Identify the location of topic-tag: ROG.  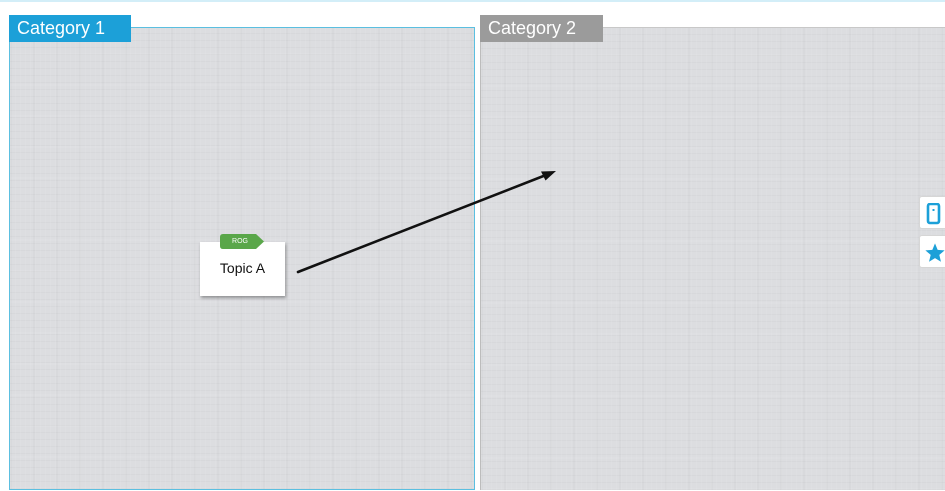
(242, 241).